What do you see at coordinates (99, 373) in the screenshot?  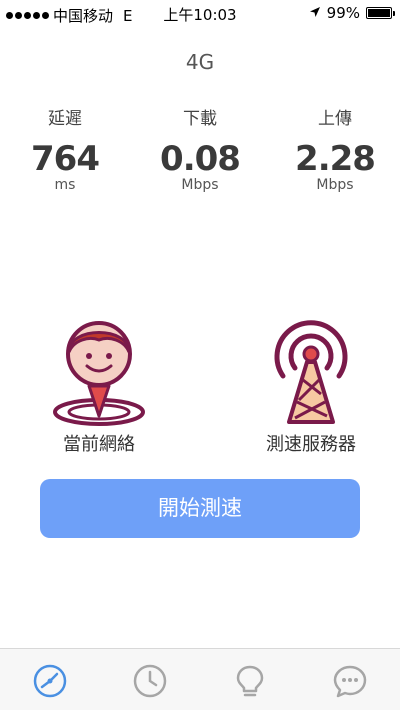 I see `user-location-icon` at bounding box center [99, 373].